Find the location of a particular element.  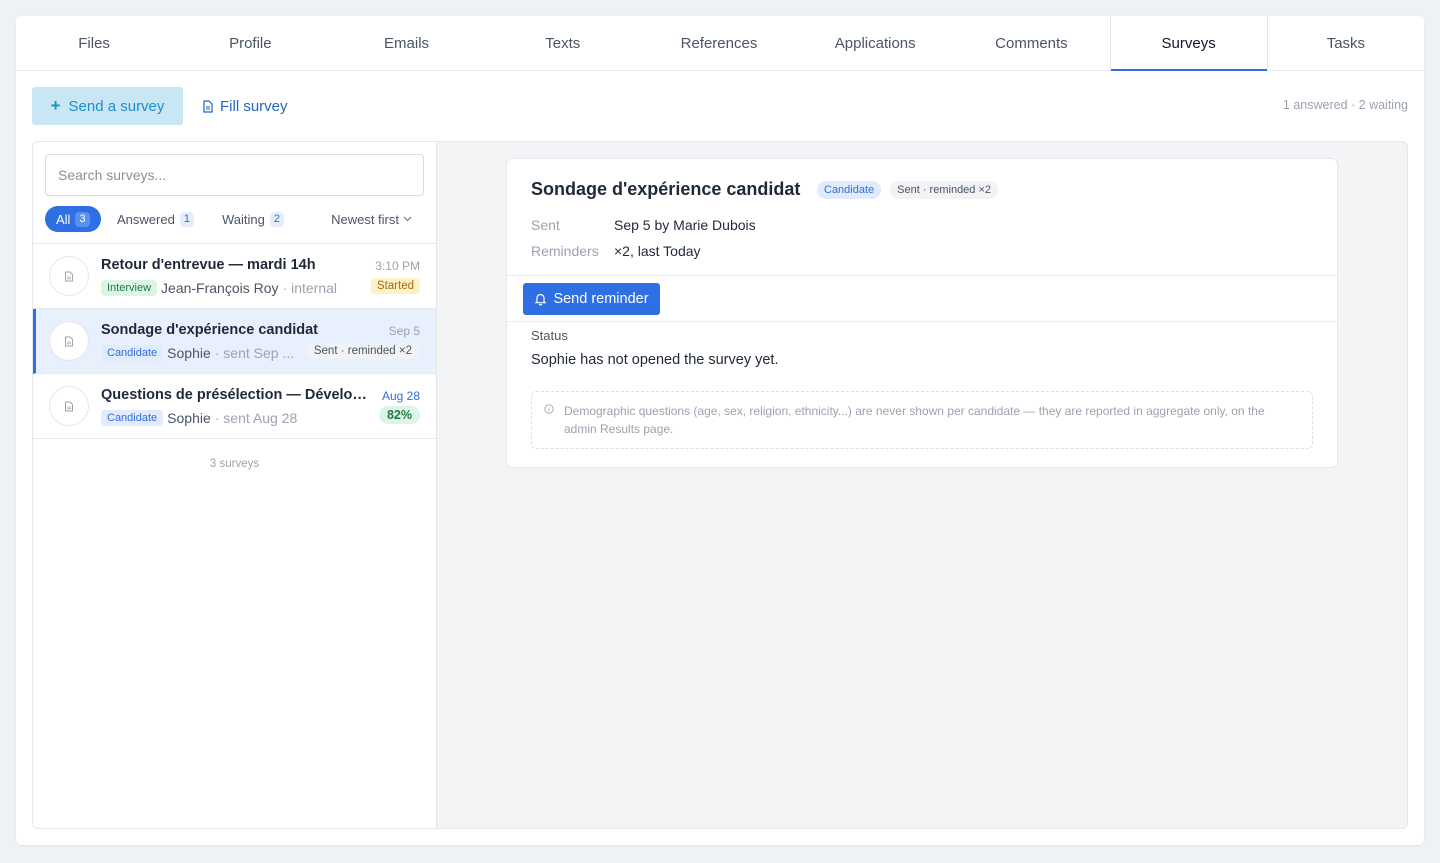

sort-label: Newest first is located at coordinates (365, 219).